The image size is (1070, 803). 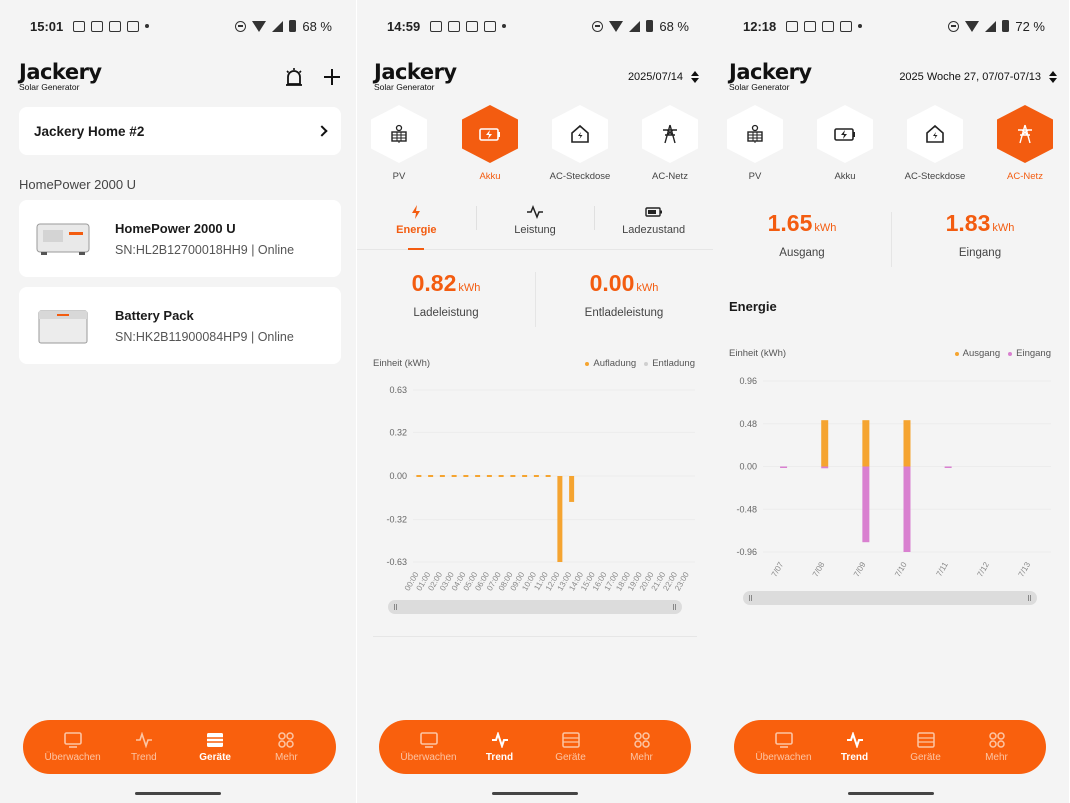 What do you see at coordinates (416, 224) in the screenshot?
I see `tab-energie: Energie` at bounding box center [416, 224].